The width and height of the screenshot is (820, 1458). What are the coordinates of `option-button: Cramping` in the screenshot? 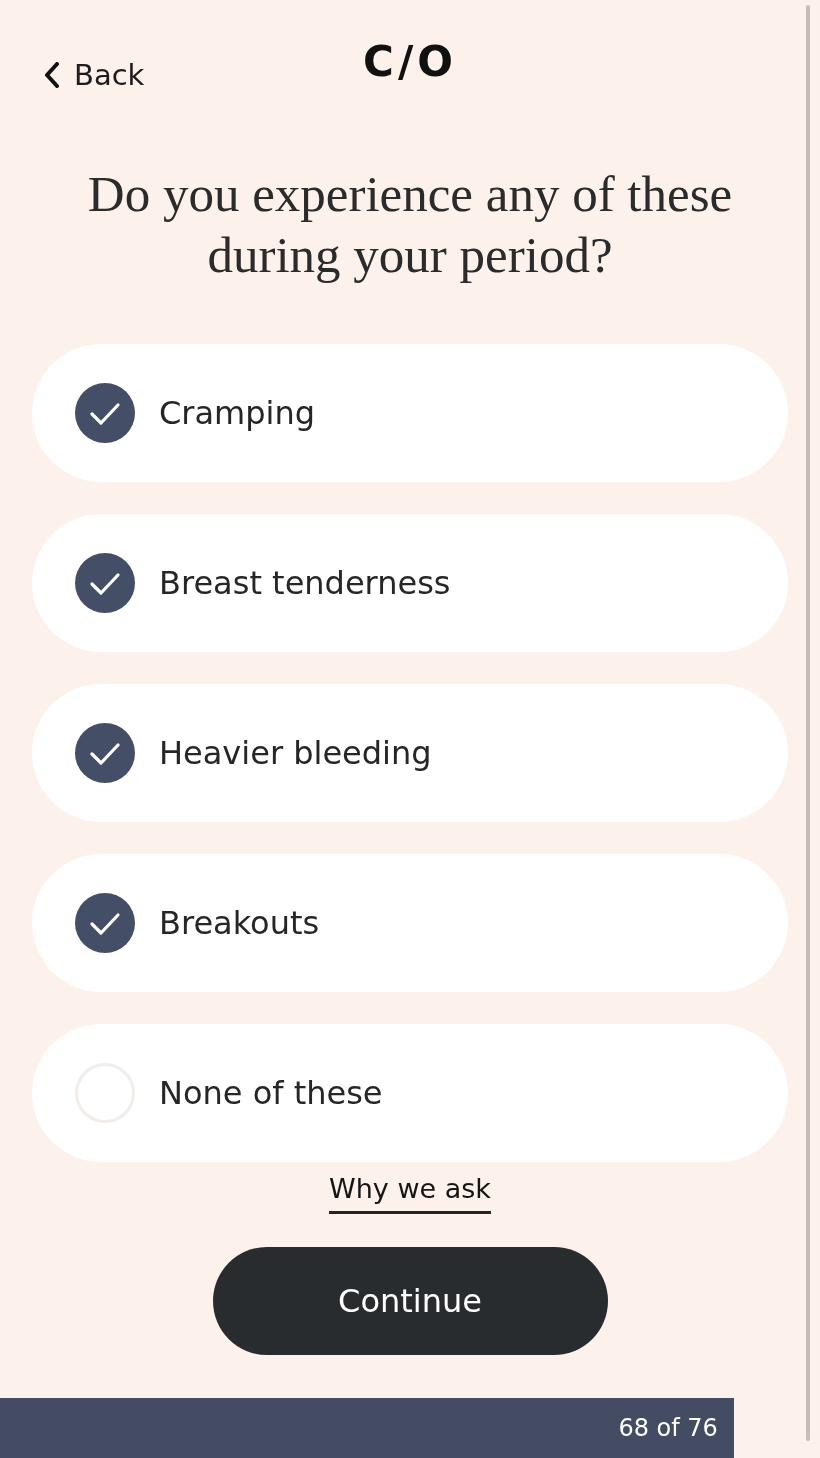 It's located at (410, 413).